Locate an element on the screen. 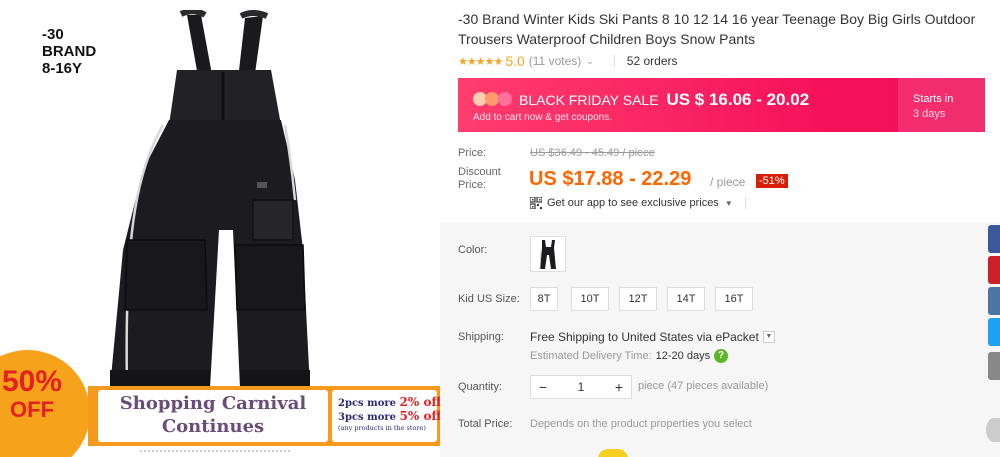 The image size is (1000, 457). quantity-label: Quantity: is located at coordinates (480, 387).